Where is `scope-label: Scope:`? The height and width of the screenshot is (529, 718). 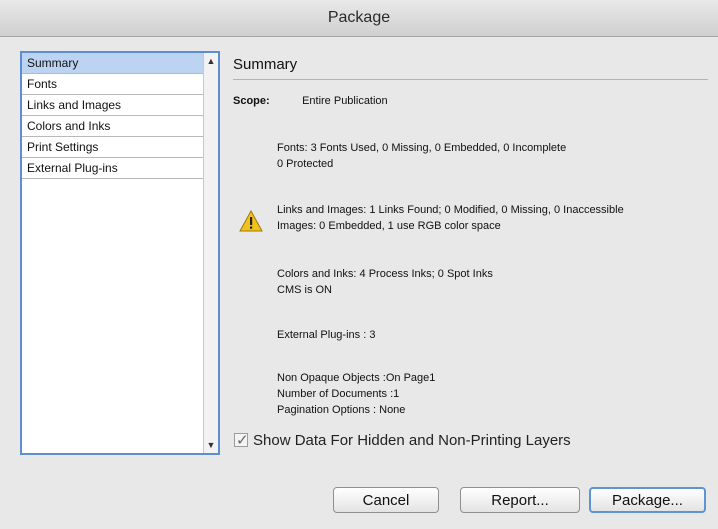 scope-label: Scope: is located at coordinates (251, 101).